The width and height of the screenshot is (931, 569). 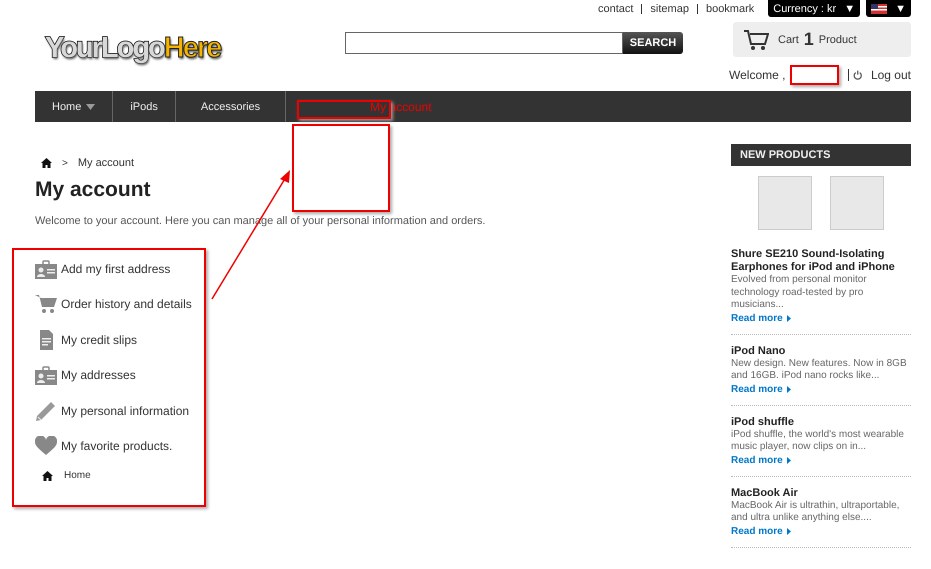 I want to click on product-title: Shure SE210 Sound-Isolating Earphones for iPod and iPhone, so click(x=821, y=261).